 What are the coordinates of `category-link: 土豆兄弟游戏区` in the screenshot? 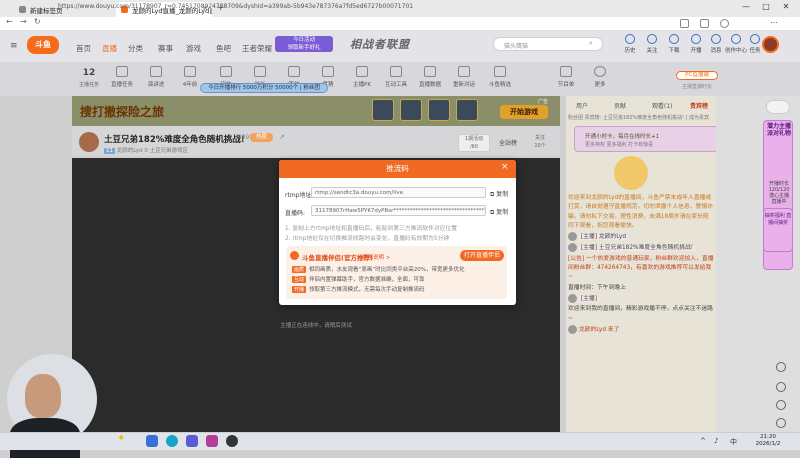 It's located at (169, 151).